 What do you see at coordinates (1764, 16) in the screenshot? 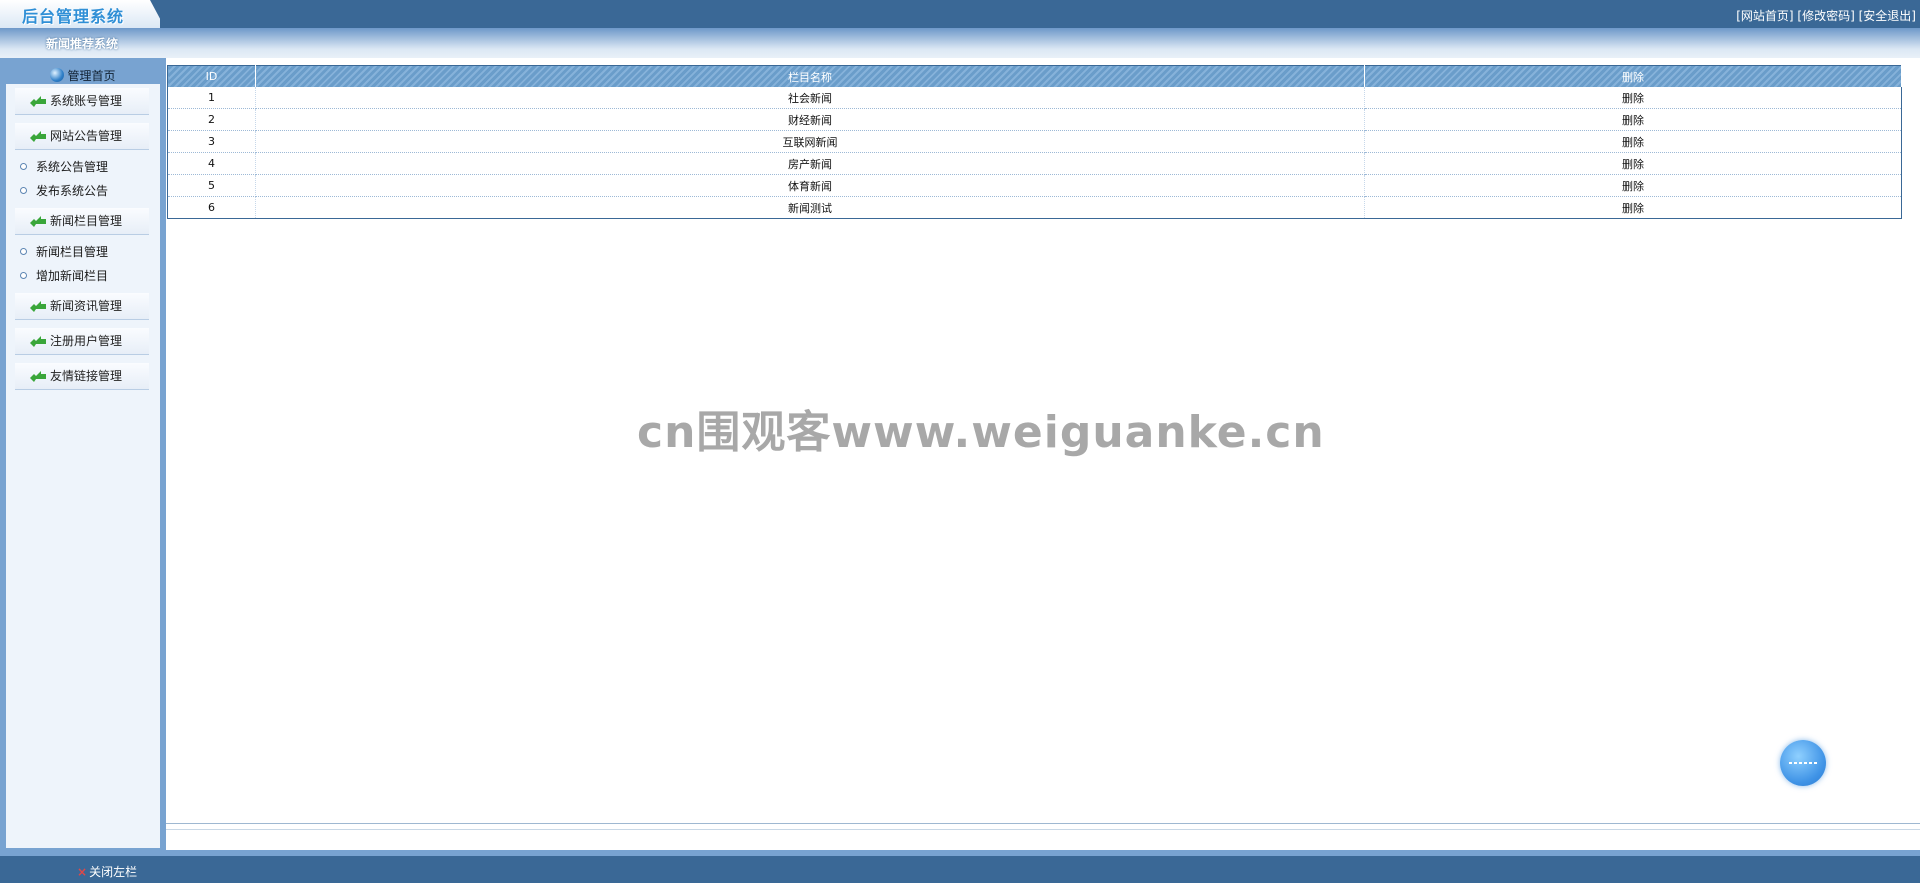
I see `site-home-link: [网站首页]` at bounding box center [1764, 16].